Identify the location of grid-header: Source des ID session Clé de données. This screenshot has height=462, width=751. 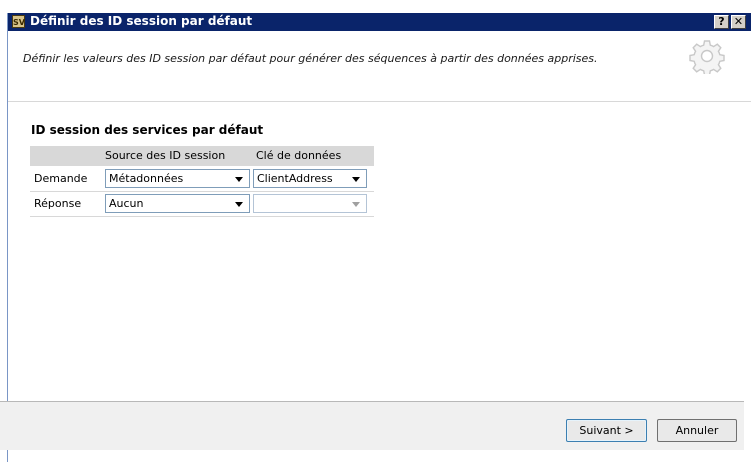
(202, 156).